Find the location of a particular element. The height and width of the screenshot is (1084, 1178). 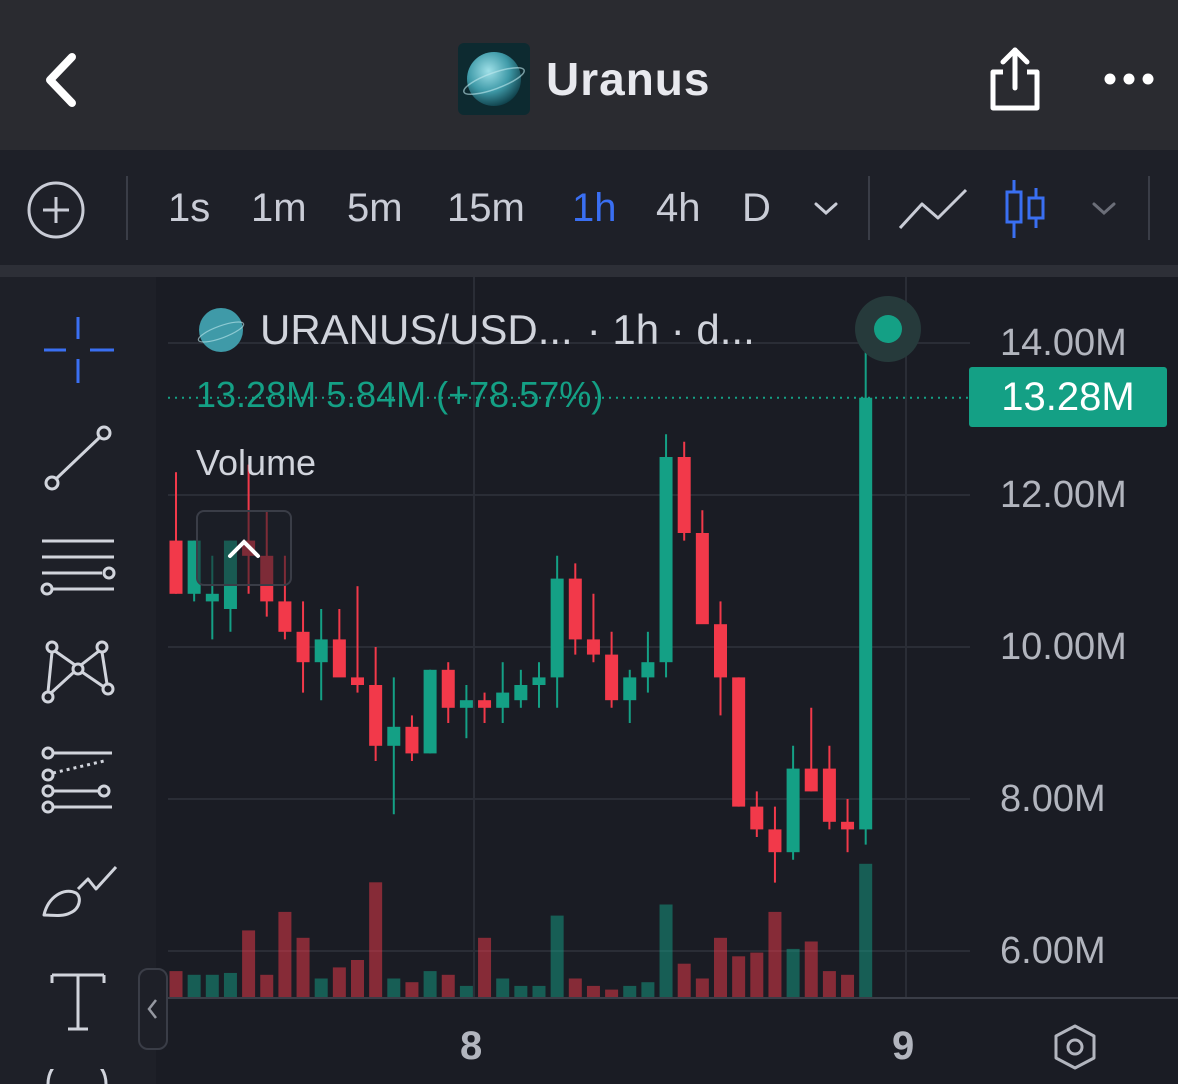

chevron-up-icon is located at coordinates (244, 548).